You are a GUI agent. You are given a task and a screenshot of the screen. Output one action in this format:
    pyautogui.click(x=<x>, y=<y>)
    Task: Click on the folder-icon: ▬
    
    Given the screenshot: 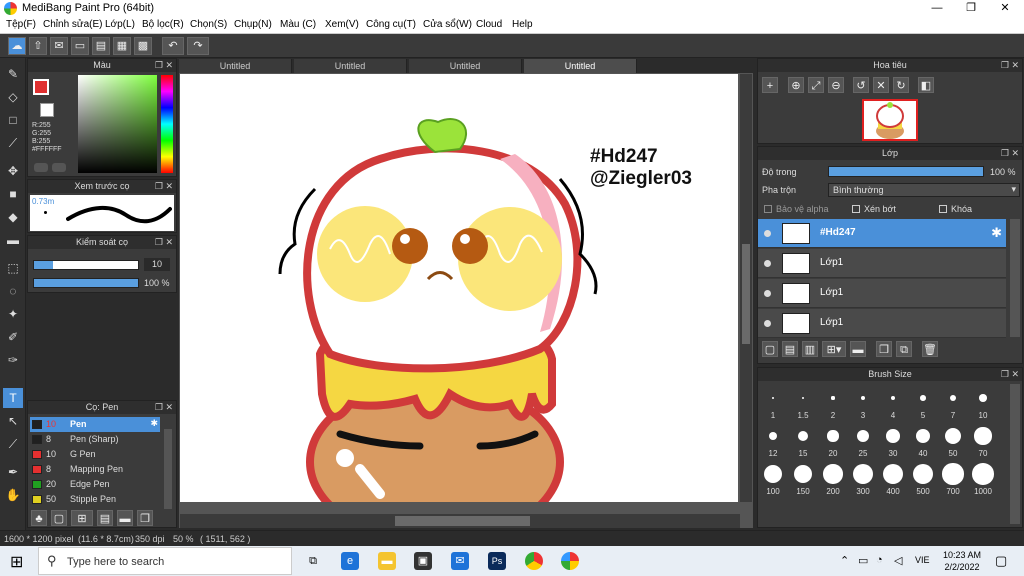 What is the action you would take?
    pyautogui.click(x=858, y=349)
    